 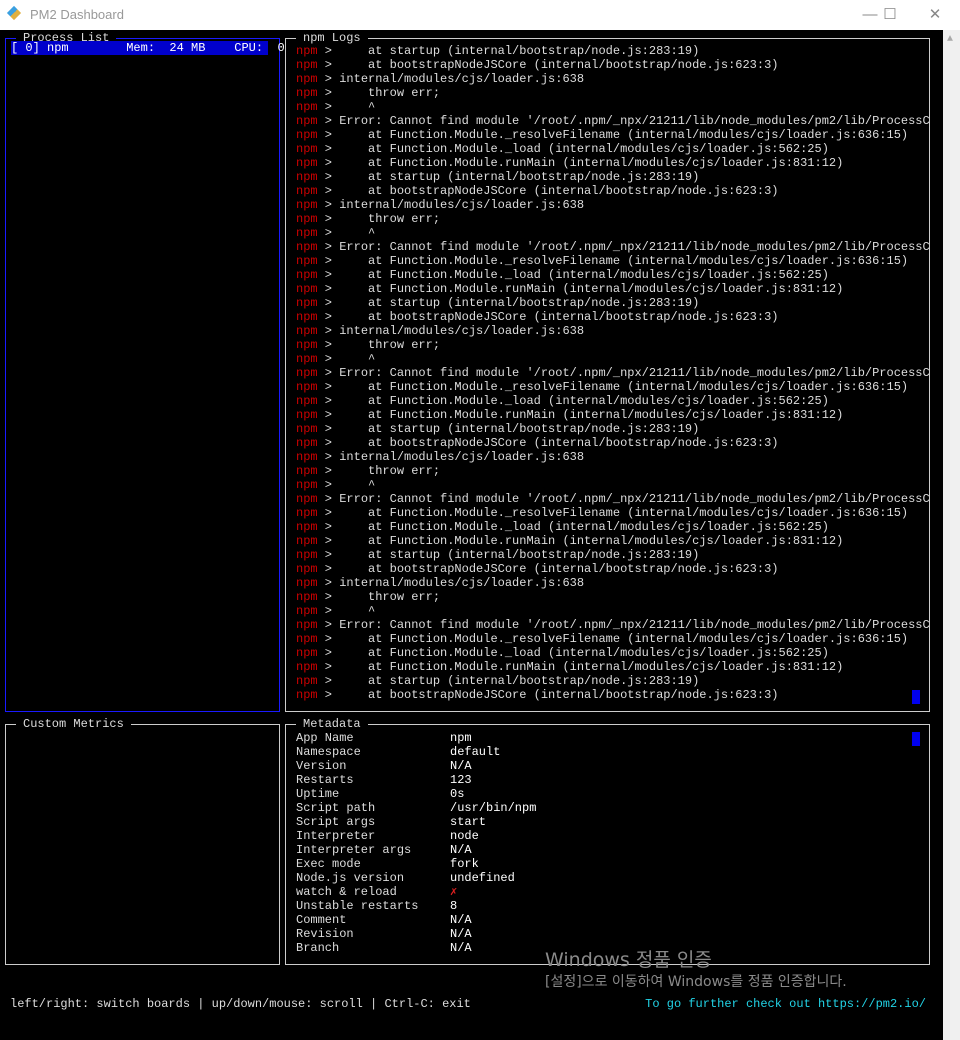 What do you see at coordinates (142, 841) in the screenshot?
I see `custom-metrics-panel: Custom Metrics` at bounding box center [142, 841].